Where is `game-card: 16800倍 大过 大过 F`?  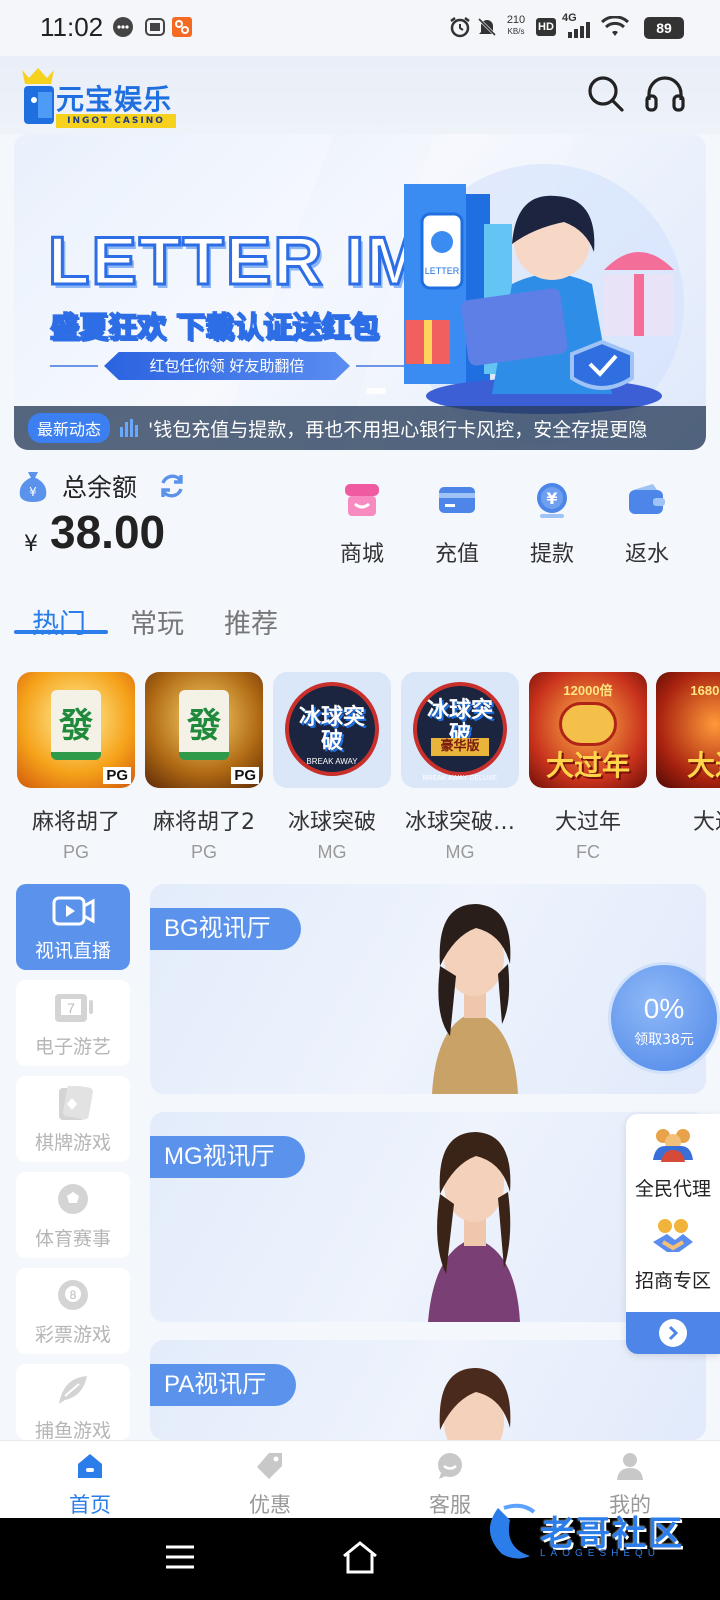 game-card: 16800倍 大过 大过 F is located at coordinates (688, 757).